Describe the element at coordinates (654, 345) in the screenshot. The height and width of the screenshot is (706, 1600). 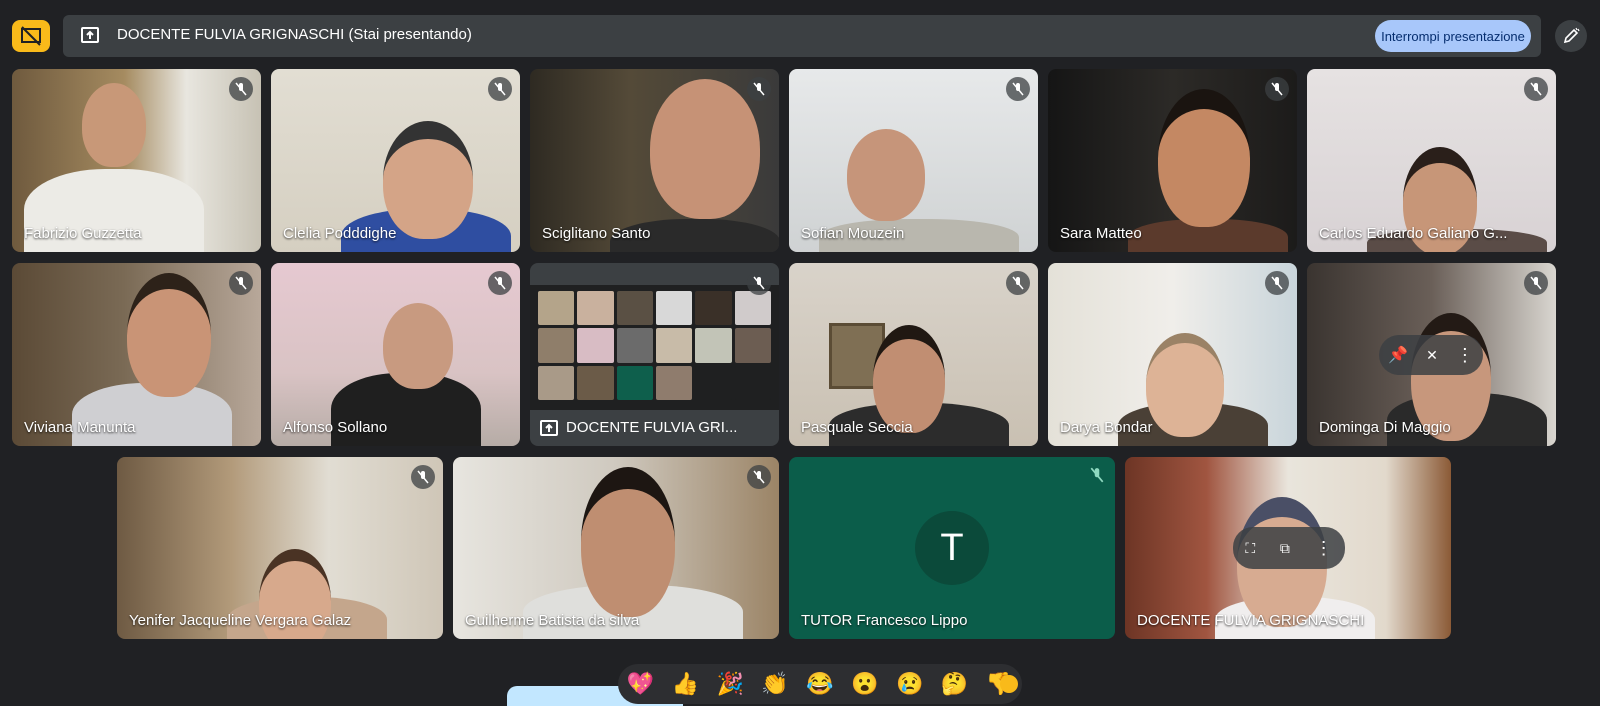
I see `screen-share-preview` at that location.